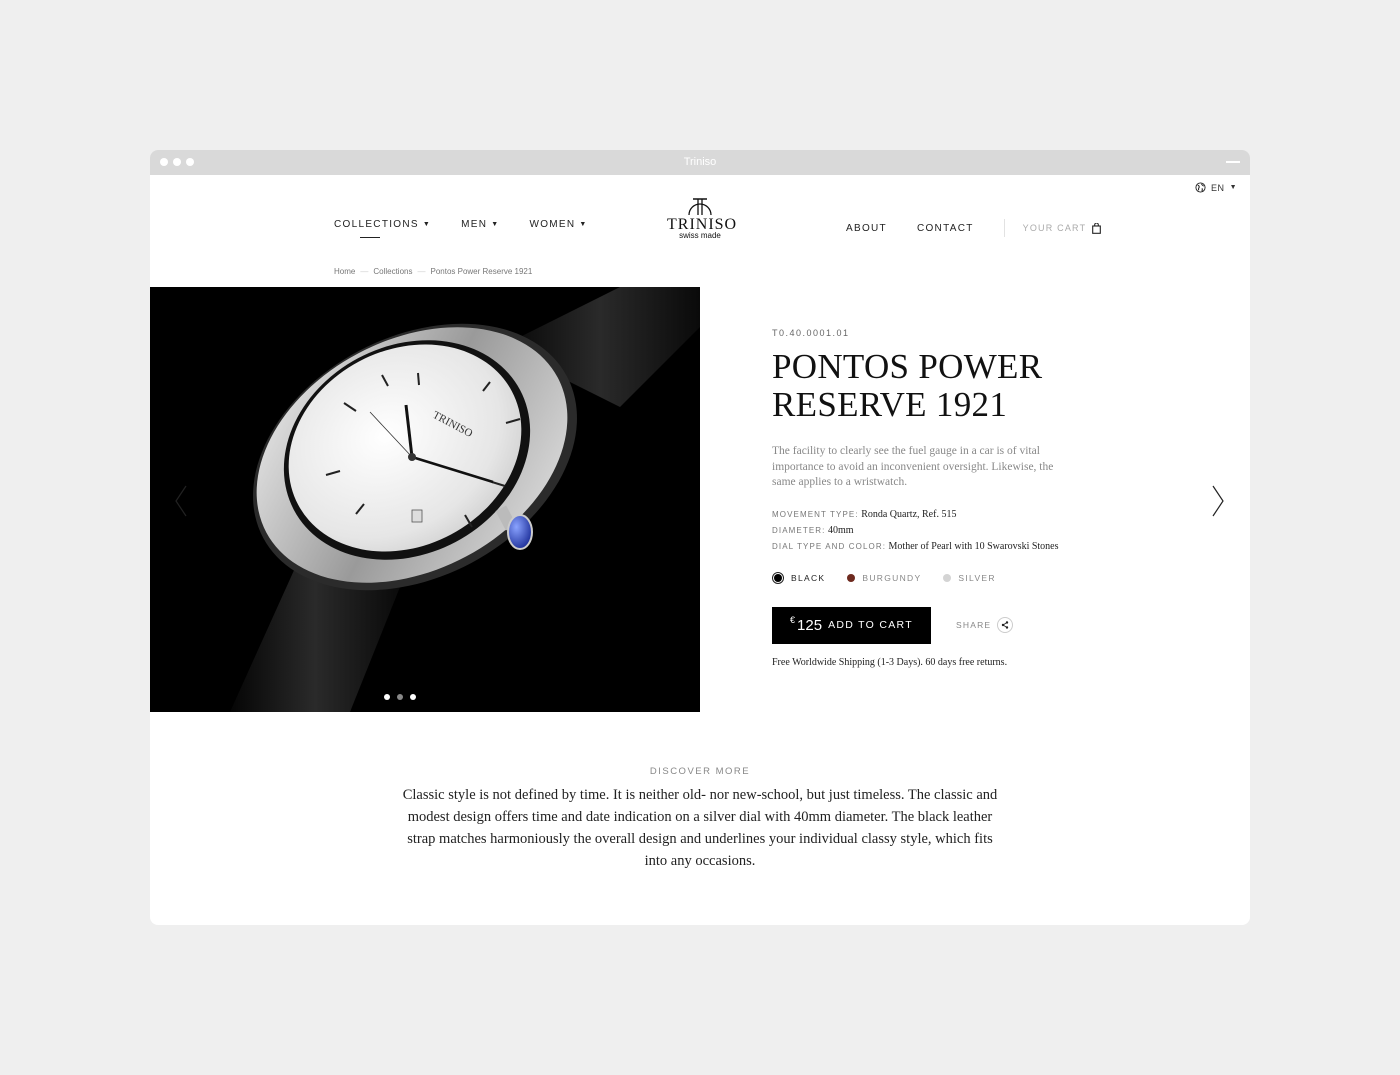 Image resolution: width=1400 pixels, height=1075 pixels. What do you see at coordinates (927, 577) in the screenshot?
I see `color-options: BLACK BURGUNDY SILVER` at bounding box center [927, 577].